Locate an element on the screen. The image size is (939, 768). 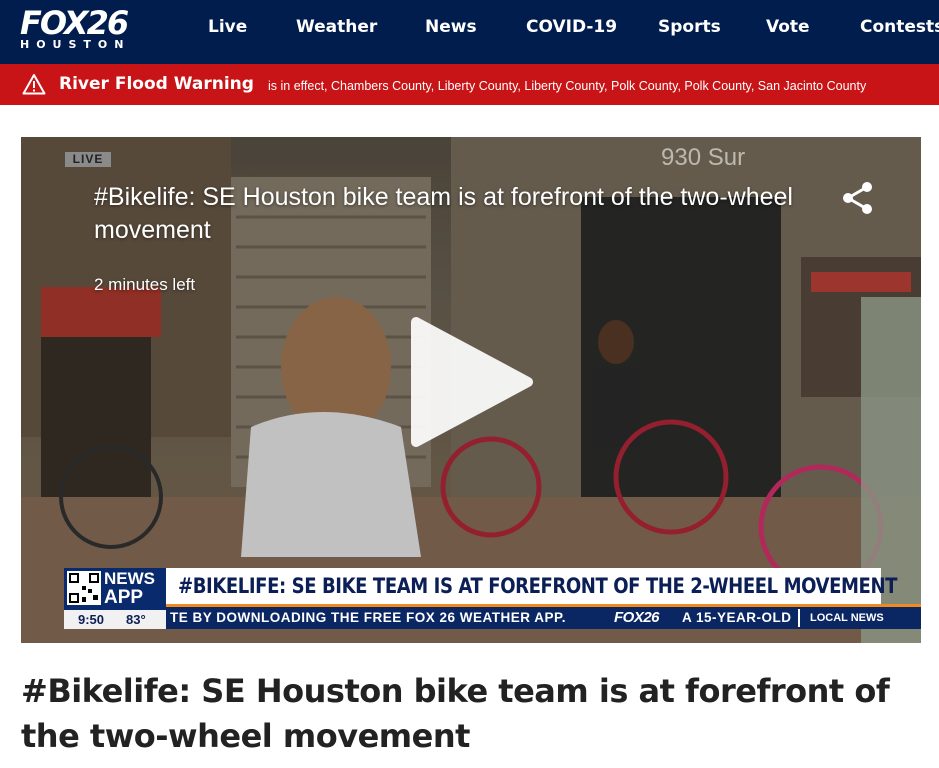
nav-item-live: Live is located at coordinates (227, 27).